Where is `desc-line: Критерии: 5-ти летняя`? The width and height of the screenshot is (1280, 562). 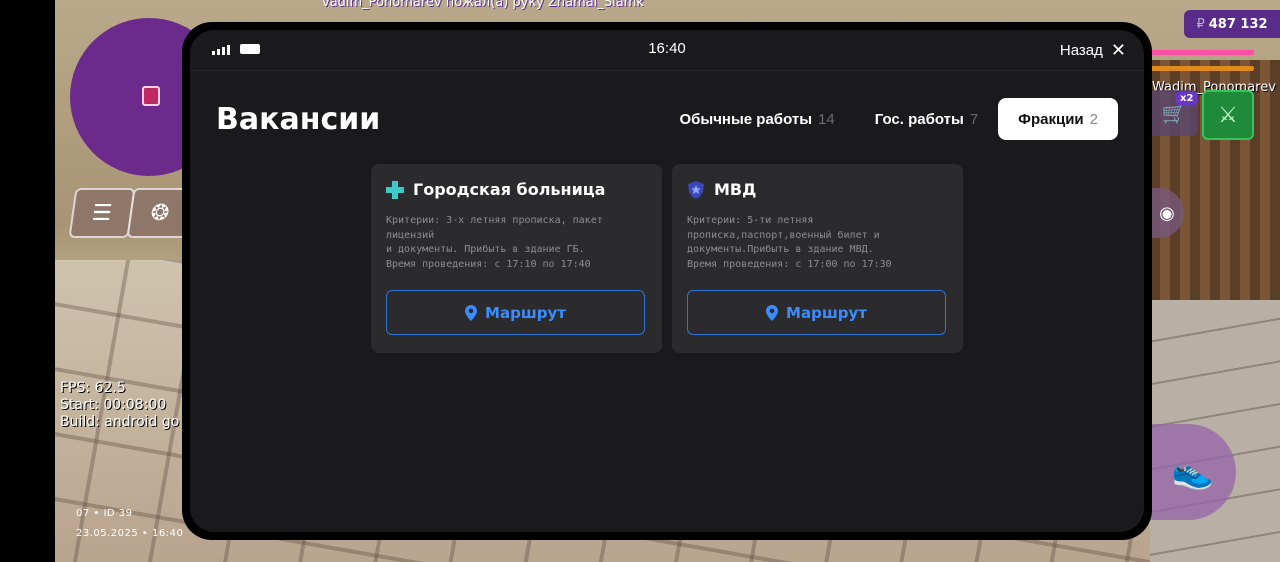
desc-line: Критерии: 5-ти летняя is located at coordinates (750, 220).